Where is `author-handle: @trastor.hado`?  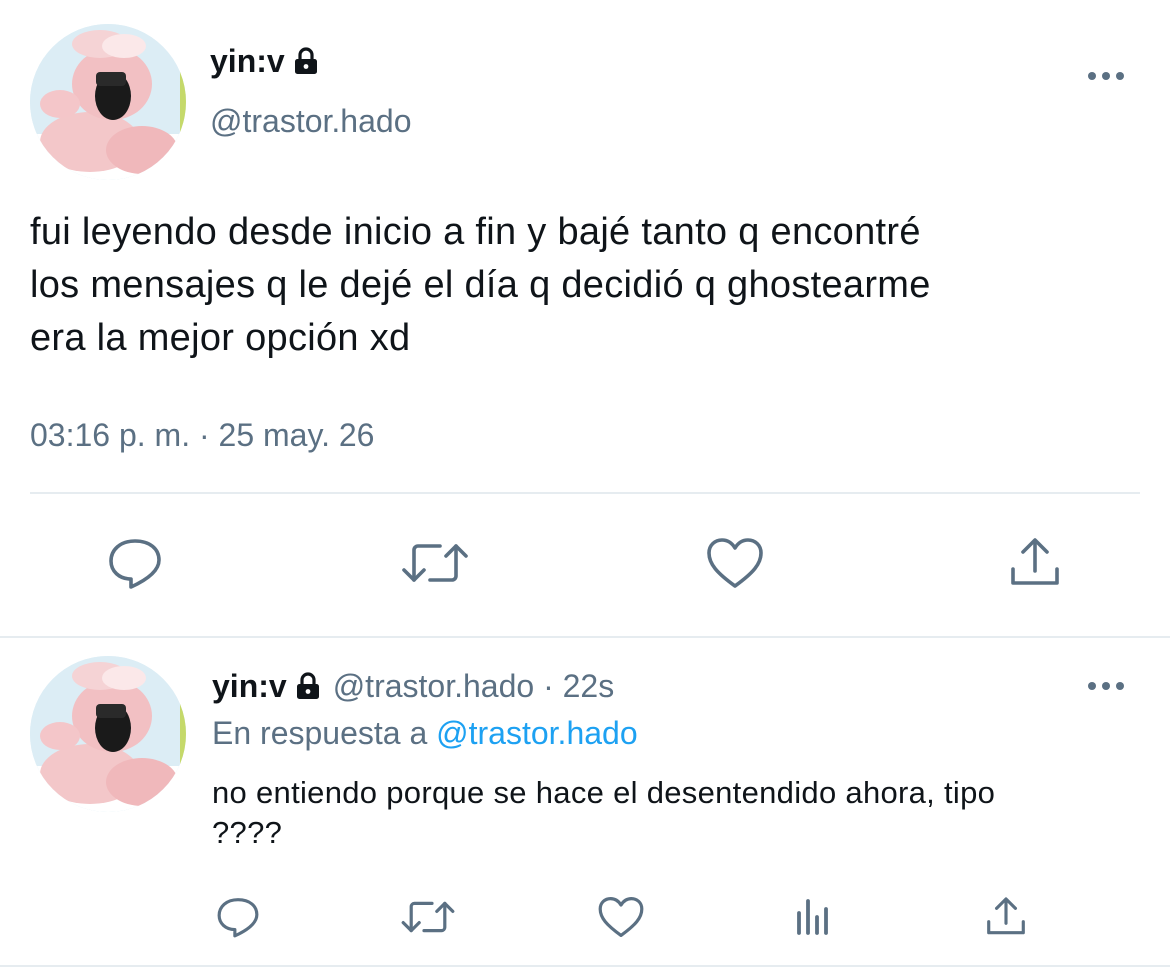
author-handle: @trastor.hado is located at coordinates (310, 121).